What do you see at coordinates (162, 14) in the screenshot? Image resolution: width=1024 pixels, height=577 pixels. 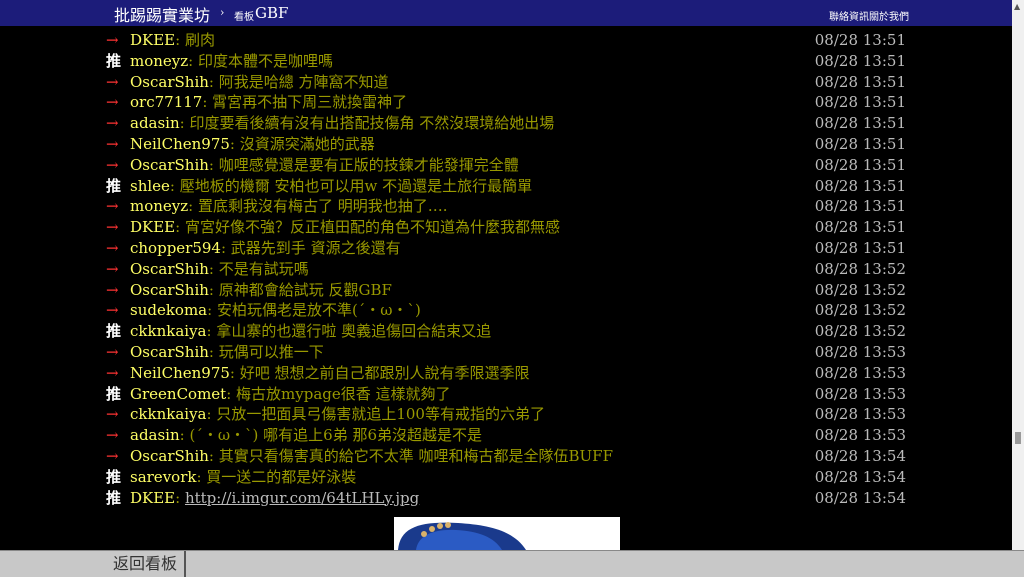 I see `site-title-link: 批踢踢實業坊` at bounding box center [162, 14].